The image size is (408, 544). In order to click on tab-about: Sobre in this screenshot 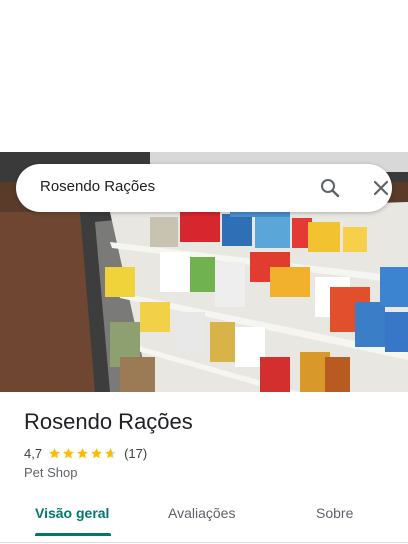, I will do `click(334, 513)`.